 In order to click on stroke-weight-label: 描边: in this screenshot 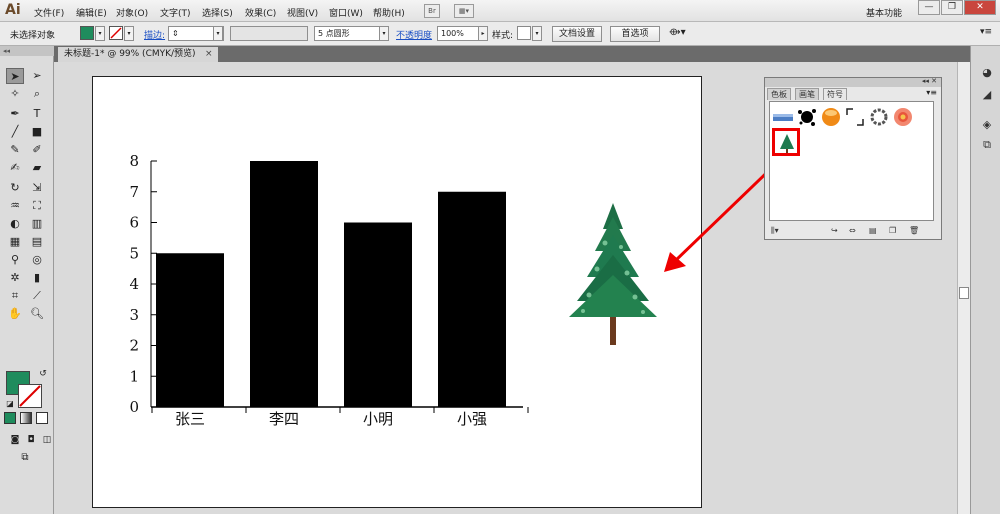, I will do `click(154, 34)`.